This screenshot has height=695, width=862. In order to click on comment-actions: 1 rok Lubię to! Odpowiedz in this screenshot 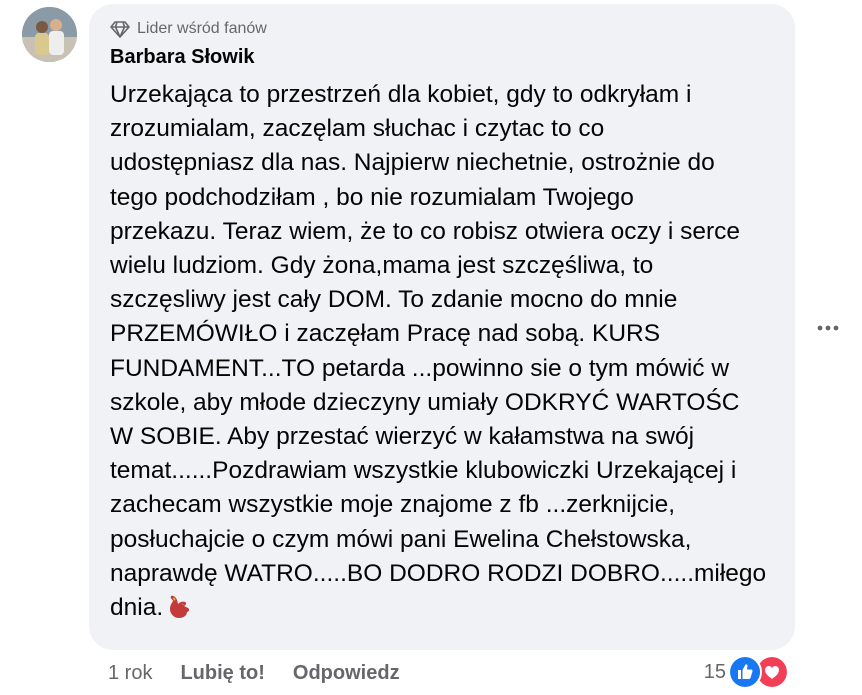, I will do `click(254, 673)`.